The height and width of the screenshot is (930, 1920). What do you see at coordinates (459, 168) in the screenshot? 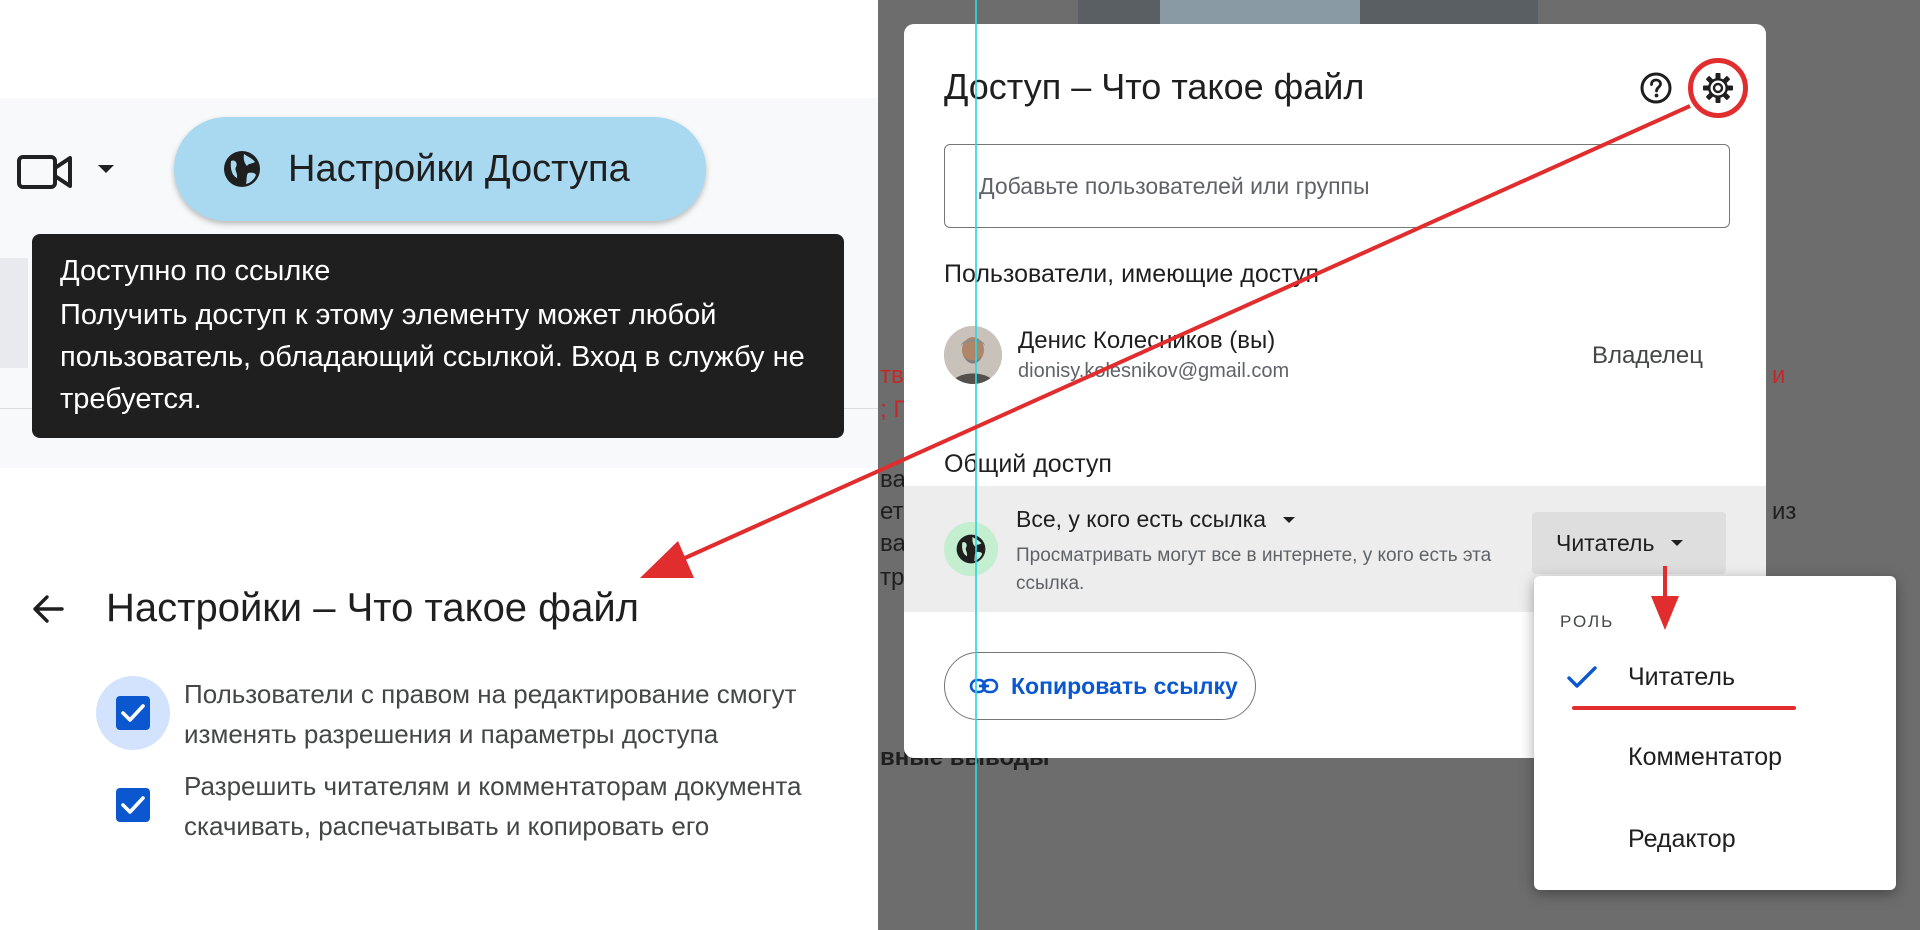
I see `access-settings-label: Настройки Доступа` at bounding box center [459, 168].